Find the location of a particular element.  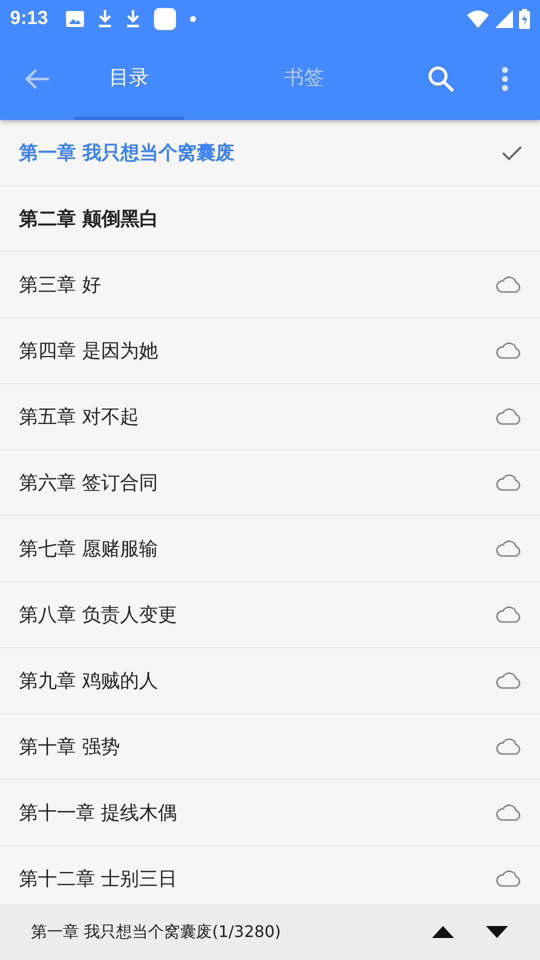

status-time: 9:13 is located at coordinates (29, 19).